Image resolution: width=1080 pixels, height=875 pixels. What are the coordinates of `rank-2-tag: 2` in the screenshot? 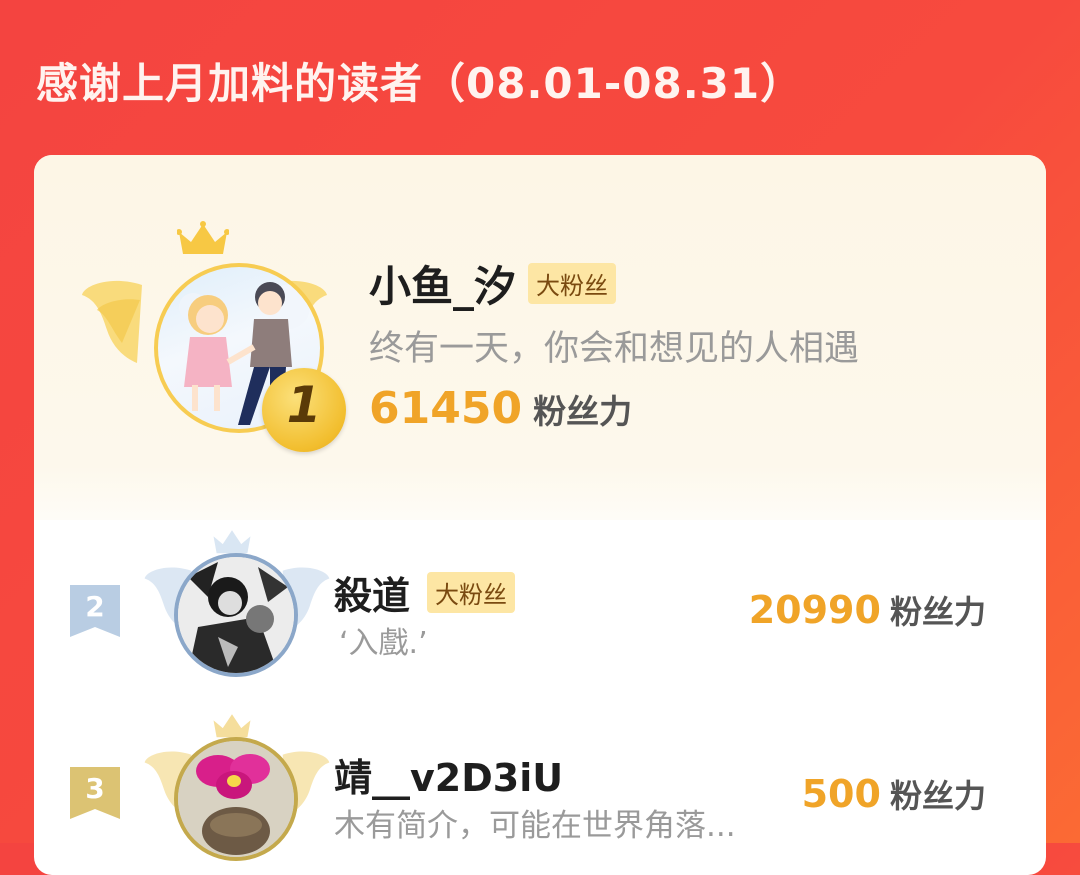 It's located at (95, 611).